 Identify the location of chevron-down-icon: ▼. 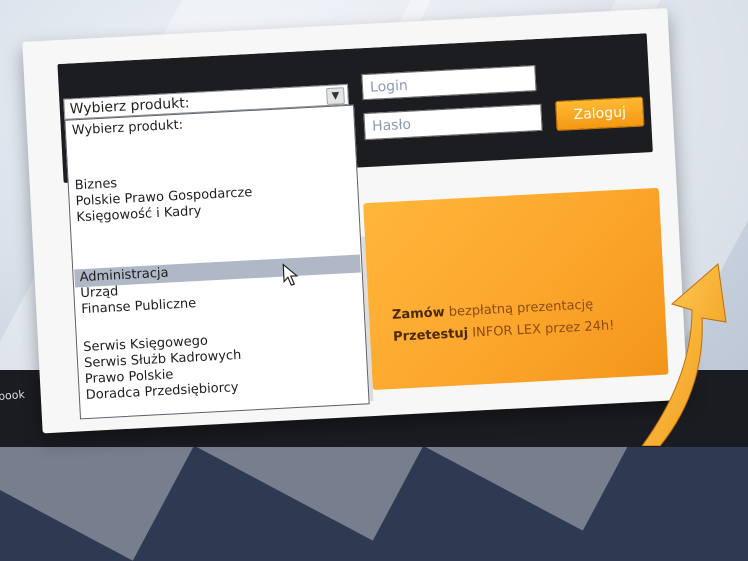
(335, 96).